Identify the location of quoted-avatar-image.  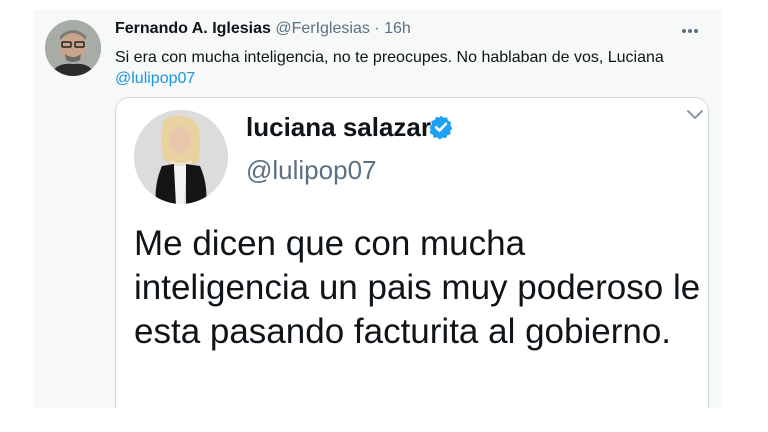
(181, 157).